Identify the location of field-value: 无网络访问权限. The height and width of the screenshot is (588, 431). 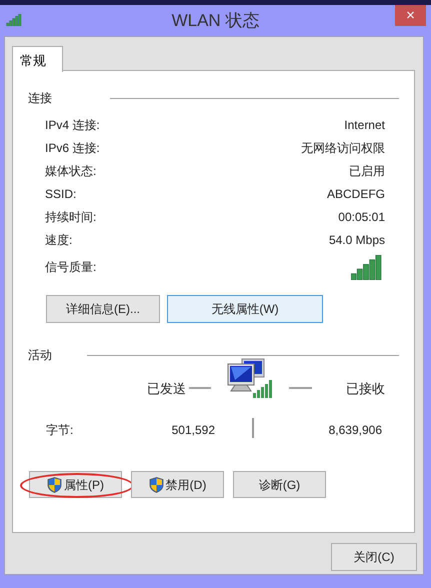
(343, 148).